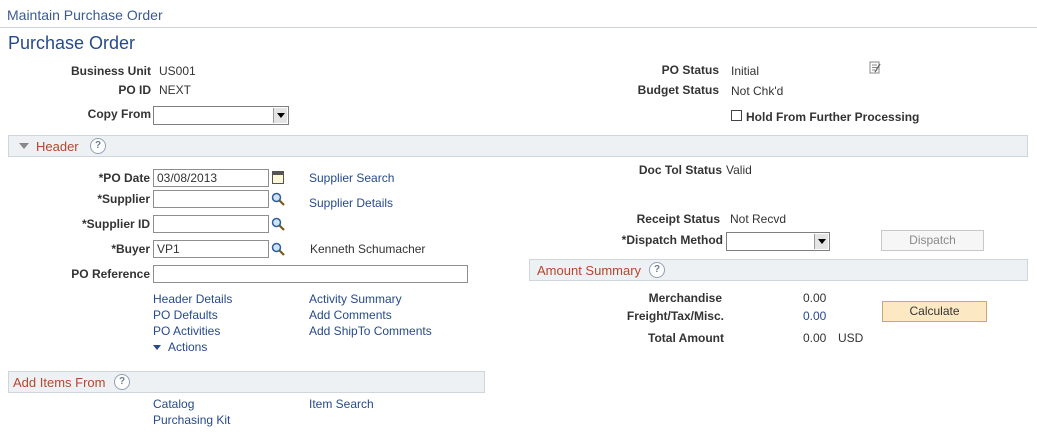 The image size is (1037, 439). I want to click on doc-tol-status-value: Valid, so click(739, 170).